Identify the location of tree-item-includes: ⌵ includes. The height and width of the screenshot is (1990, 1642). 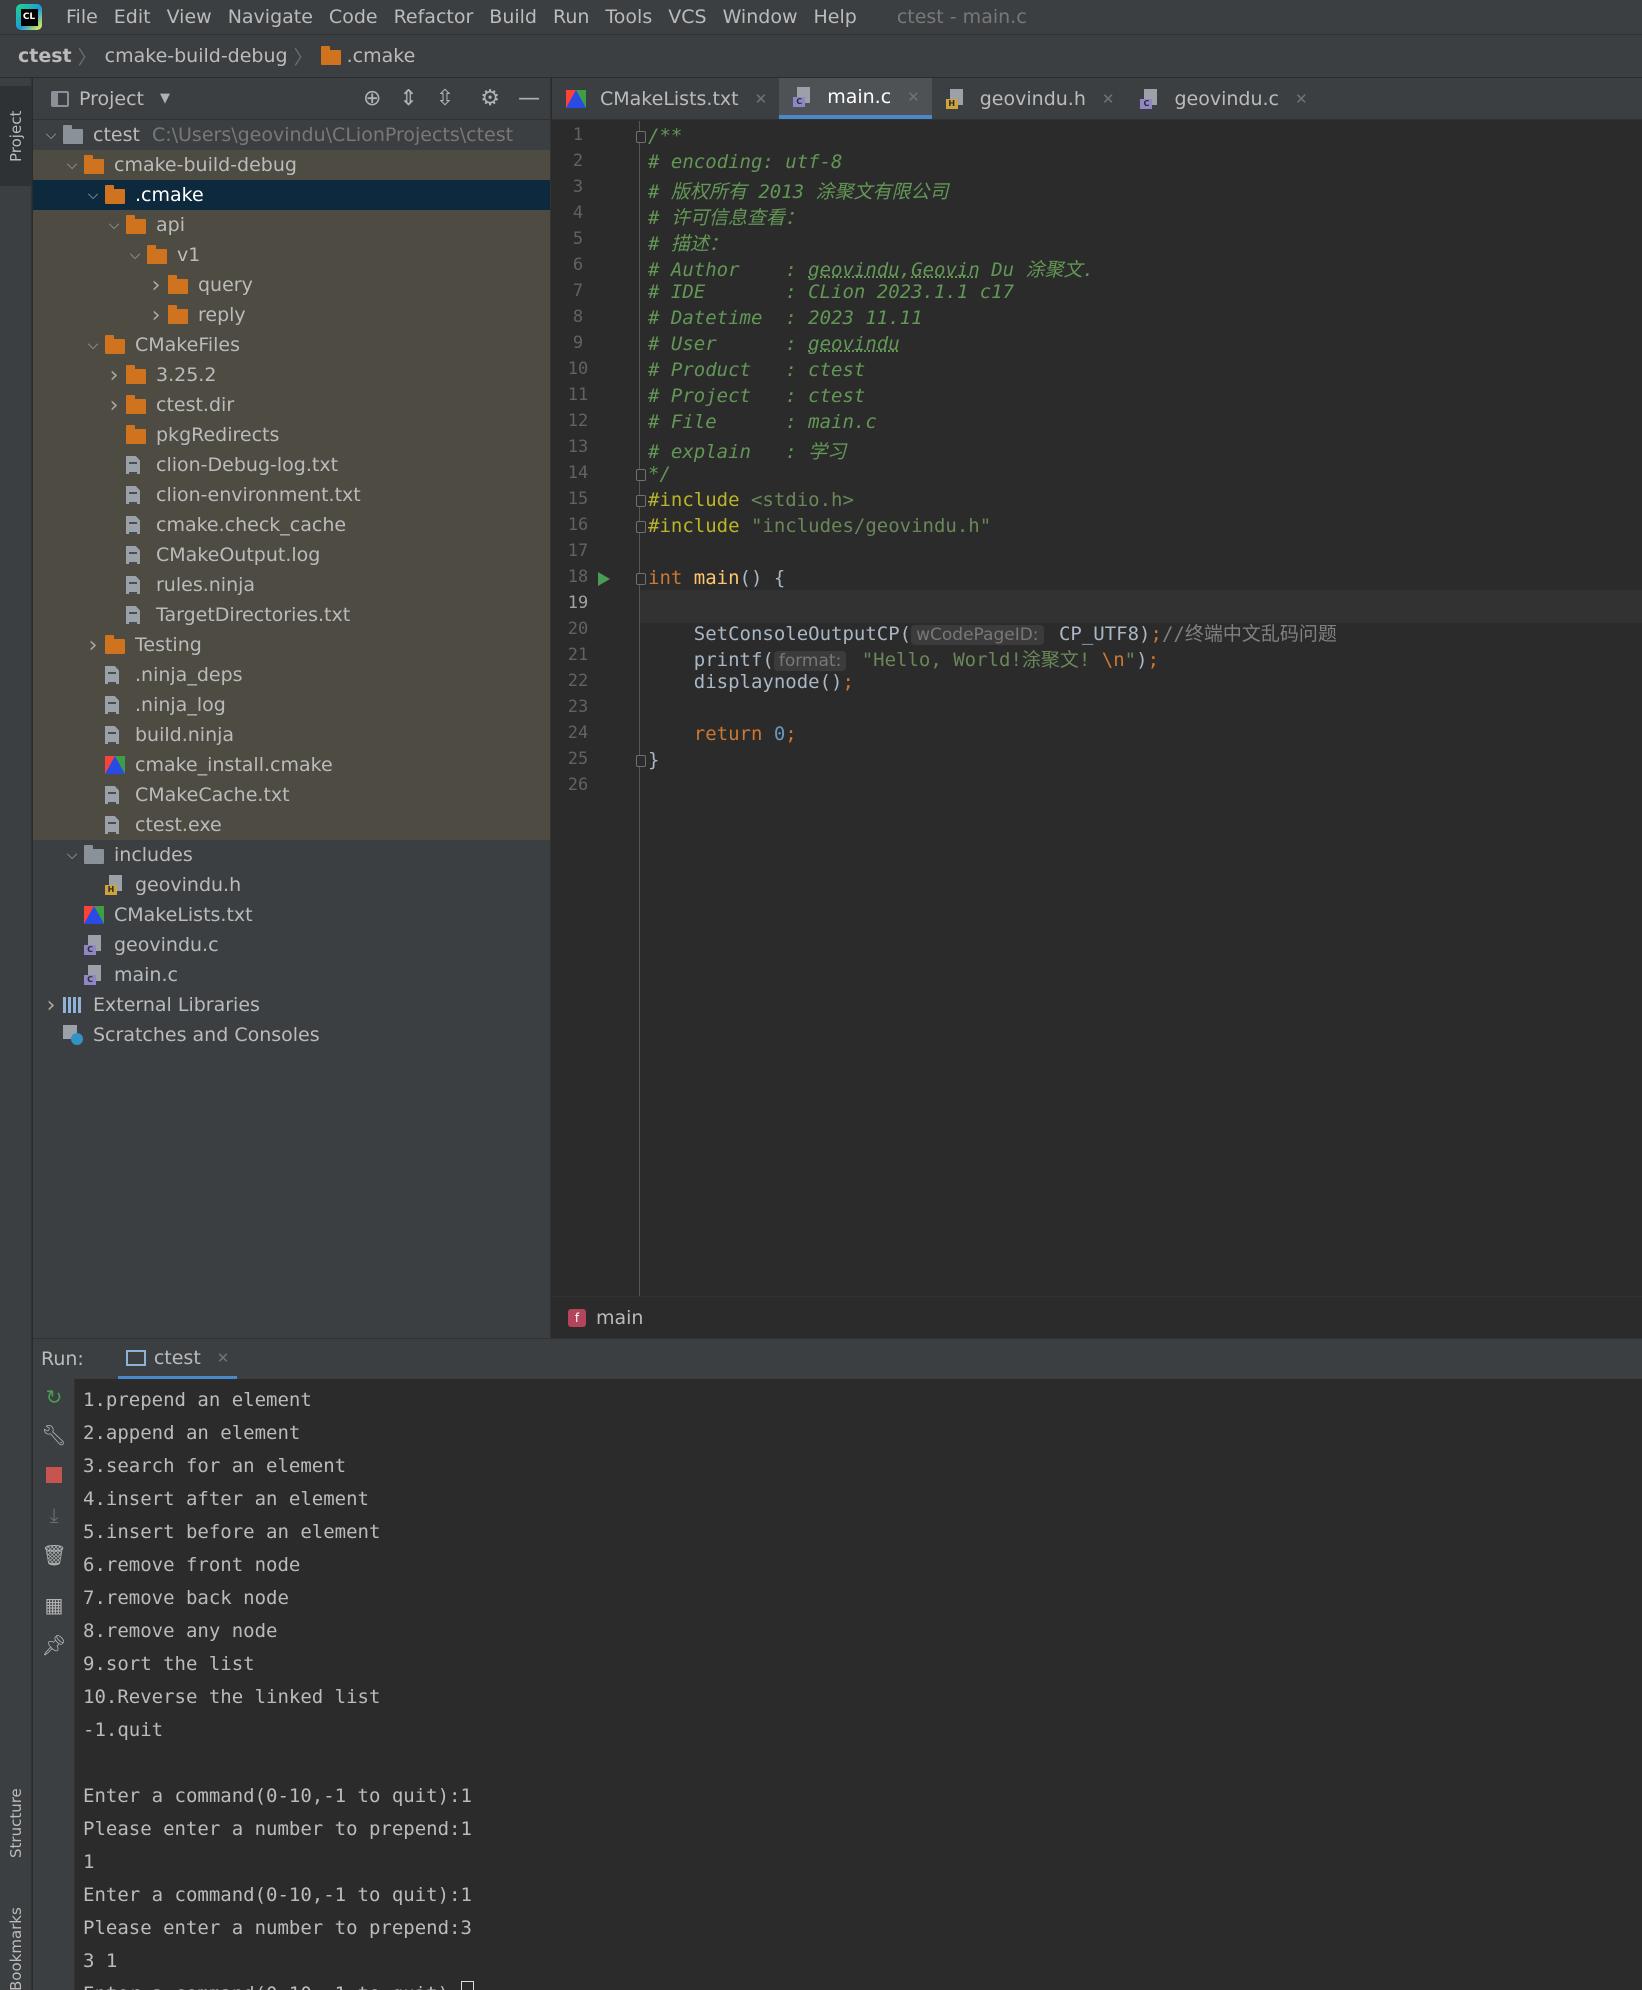
(291, 855).